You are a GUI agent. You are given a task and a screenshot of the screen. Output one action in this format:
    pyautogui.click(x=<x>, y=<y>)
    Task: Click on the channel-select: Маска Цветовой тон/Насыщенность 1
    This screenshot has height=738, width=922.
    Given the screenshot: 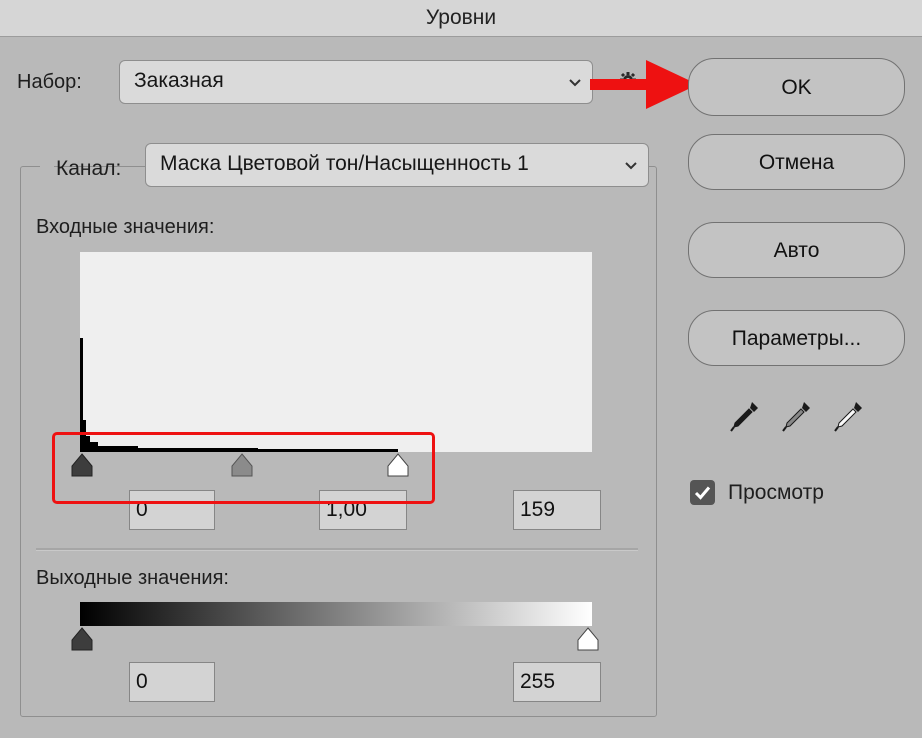 What is the action you would take?
    pyautogui.click(x=397, y=165)
    